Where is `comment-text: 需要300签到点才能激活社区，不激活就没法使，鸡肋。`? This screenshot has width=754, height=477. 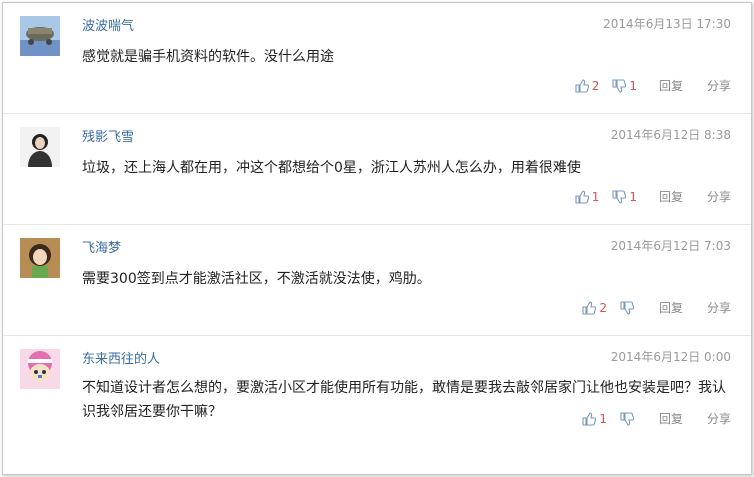 comment-text: 需要300签到点才能激活社区，不激活就没法使，鸡肋。 is located at coordinates (256, 279).